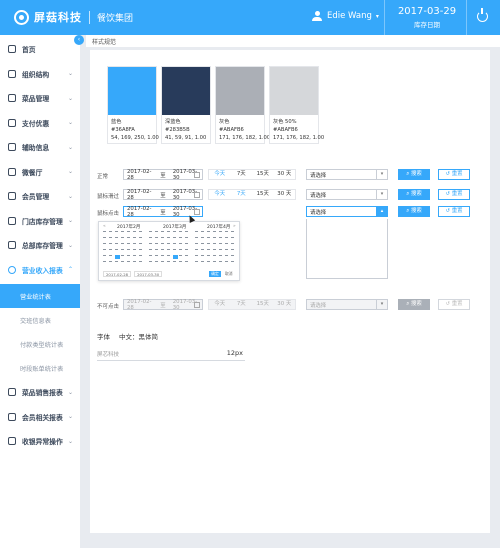 This screenshot has width=500, height=548. I want to click on date-range-input: 2017-02-28 至 2017-03-30, so click(163, 195).